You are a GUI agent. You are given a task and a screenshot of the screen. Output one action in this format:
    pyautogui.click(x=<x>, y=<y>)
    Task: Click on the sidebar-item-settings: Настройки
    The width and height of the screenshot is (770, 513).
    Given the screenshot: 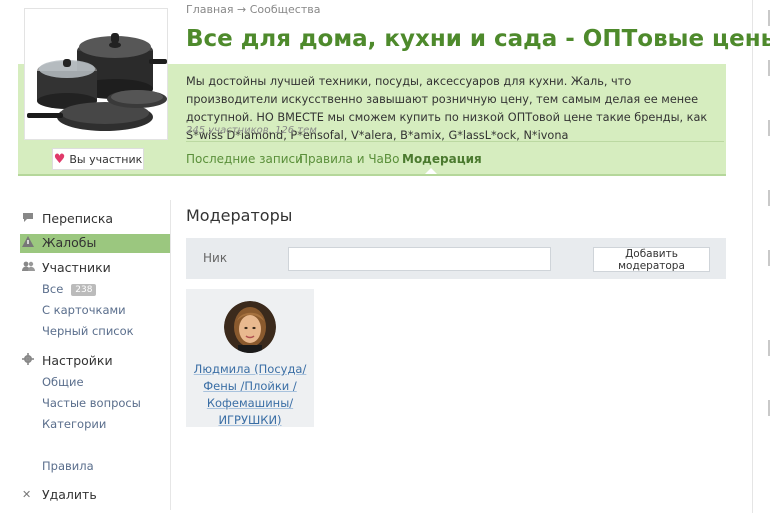 What is the action you would take?
    pyautogui.click(x=67, y=360)
    